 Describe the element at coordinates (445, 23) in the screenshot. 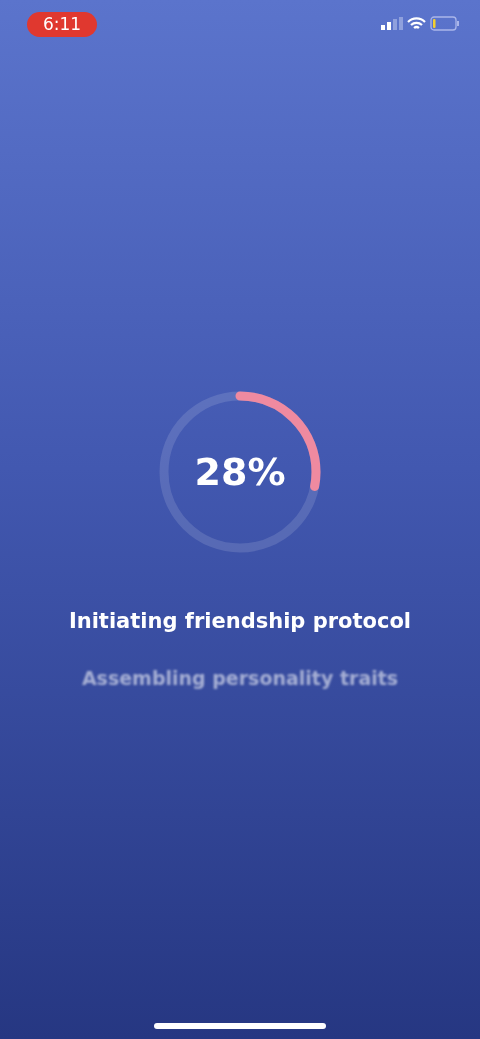

I see `battery-icon` at that location.